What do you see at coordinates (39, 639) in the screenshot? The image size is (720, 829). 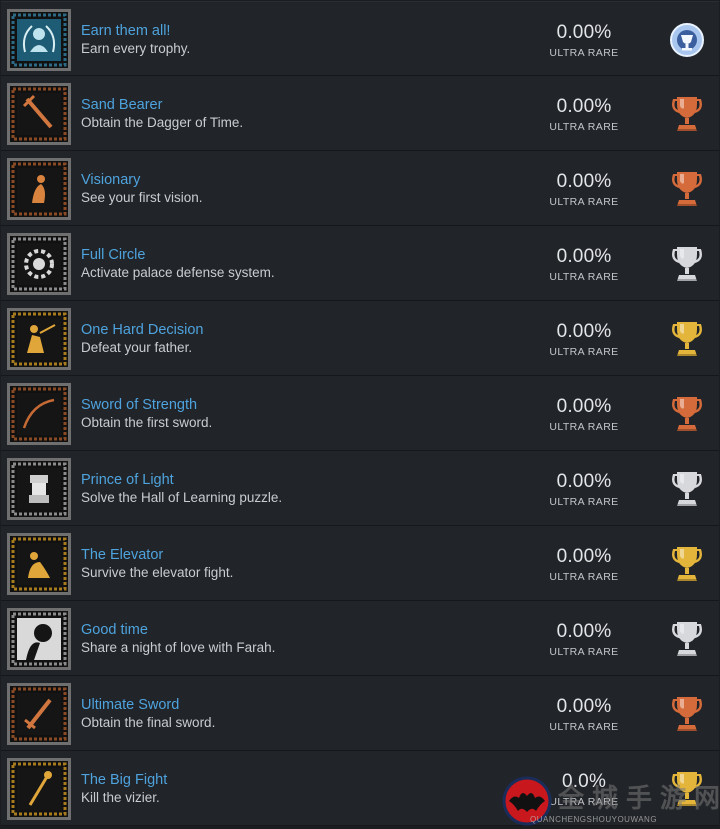 I see `silhouette-pair-art` at bounding box center [39, 639].